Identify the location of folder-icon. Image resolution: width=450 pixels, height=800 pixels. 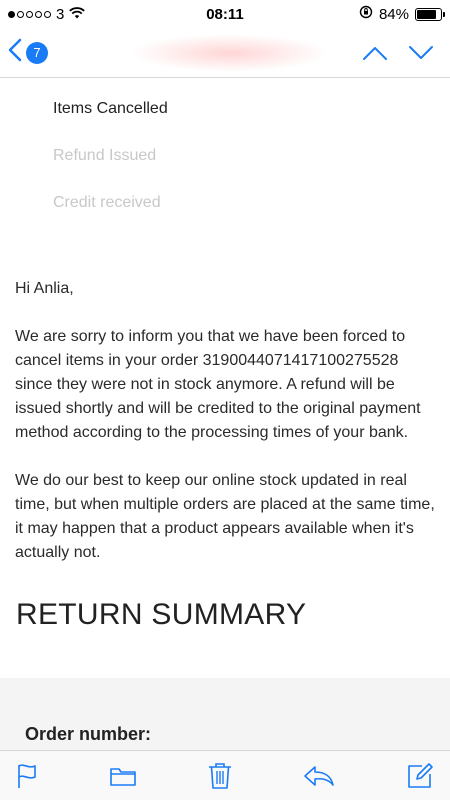
(123, 776).